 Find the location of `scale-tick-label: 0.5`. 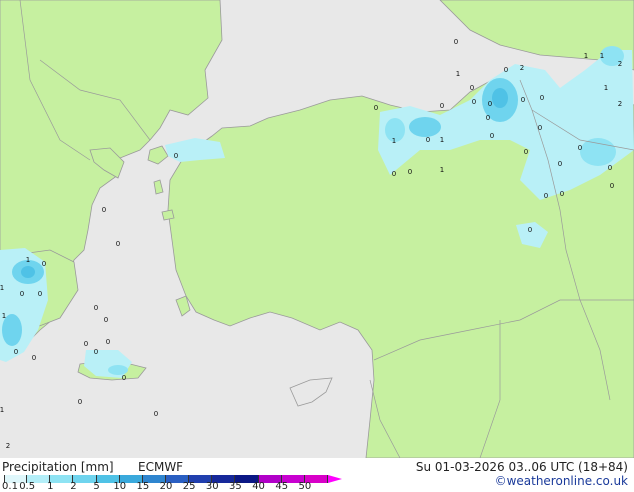

scale-tick-label: 0.5 is located at coordinates (27, 486).